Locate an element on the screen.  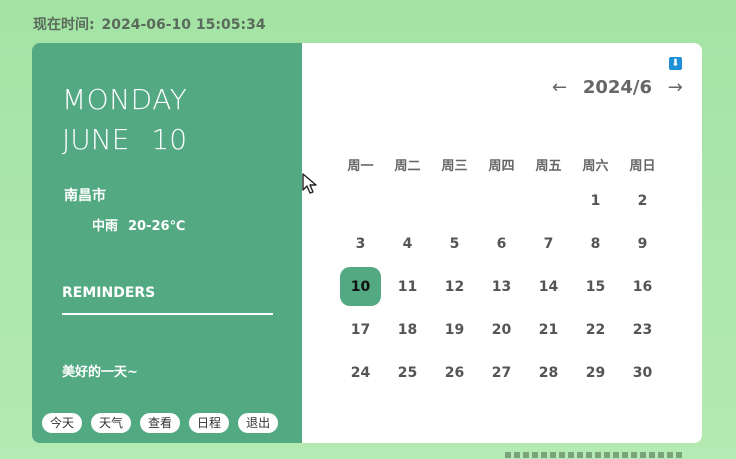
calendar-day-cell: 5 is located at coordinates (454, 243).